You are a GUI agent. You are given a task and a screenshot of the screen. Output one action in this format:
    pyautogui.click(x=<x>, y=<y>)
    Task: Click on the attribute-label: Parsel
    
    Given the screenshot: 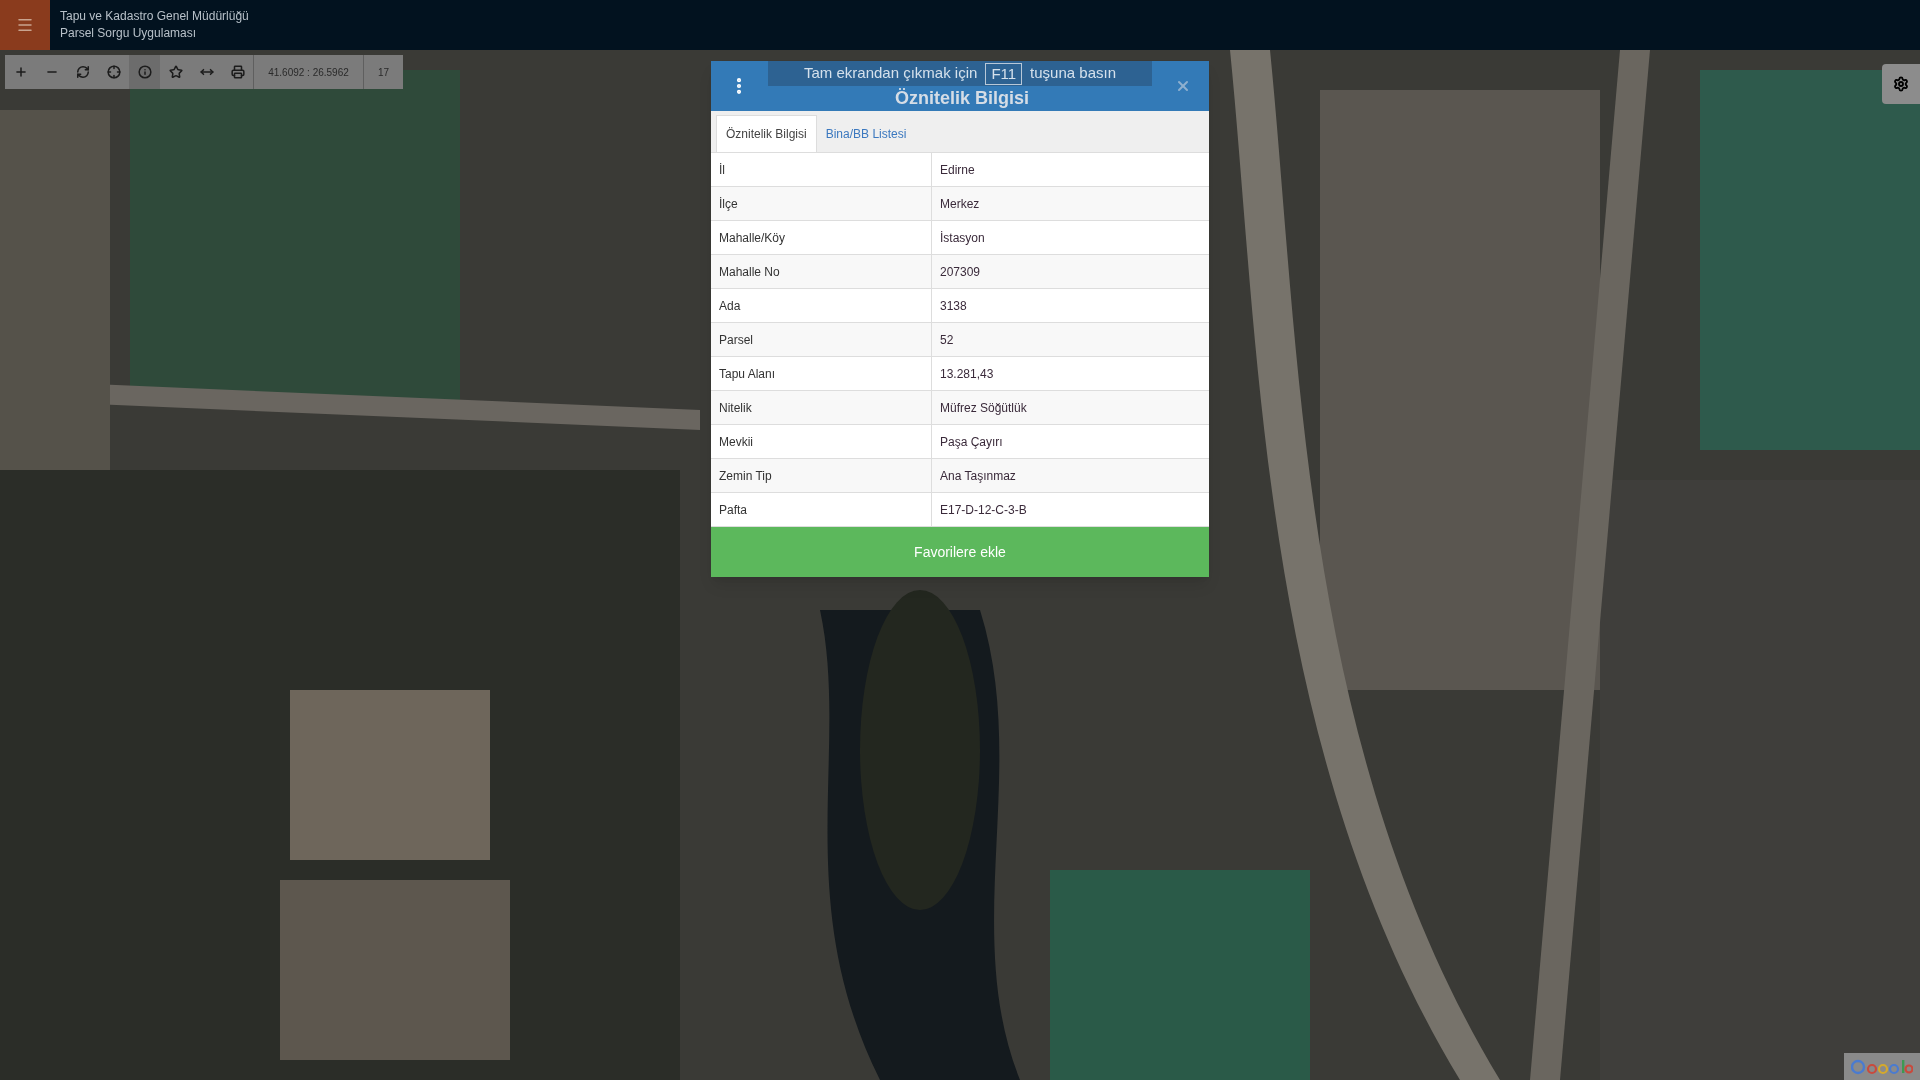 What is the action you would take?
    pyautogui.click(x=821, y=339)
    